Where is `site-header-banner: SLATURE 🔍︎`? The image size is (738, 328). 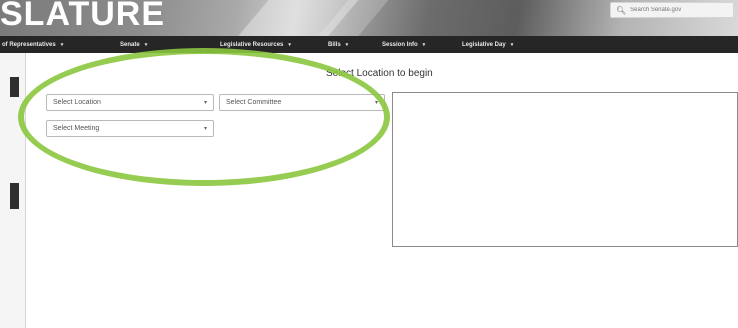 site-header-banner: SLATURE 🔍︎ is located at coordinates (369, 18).